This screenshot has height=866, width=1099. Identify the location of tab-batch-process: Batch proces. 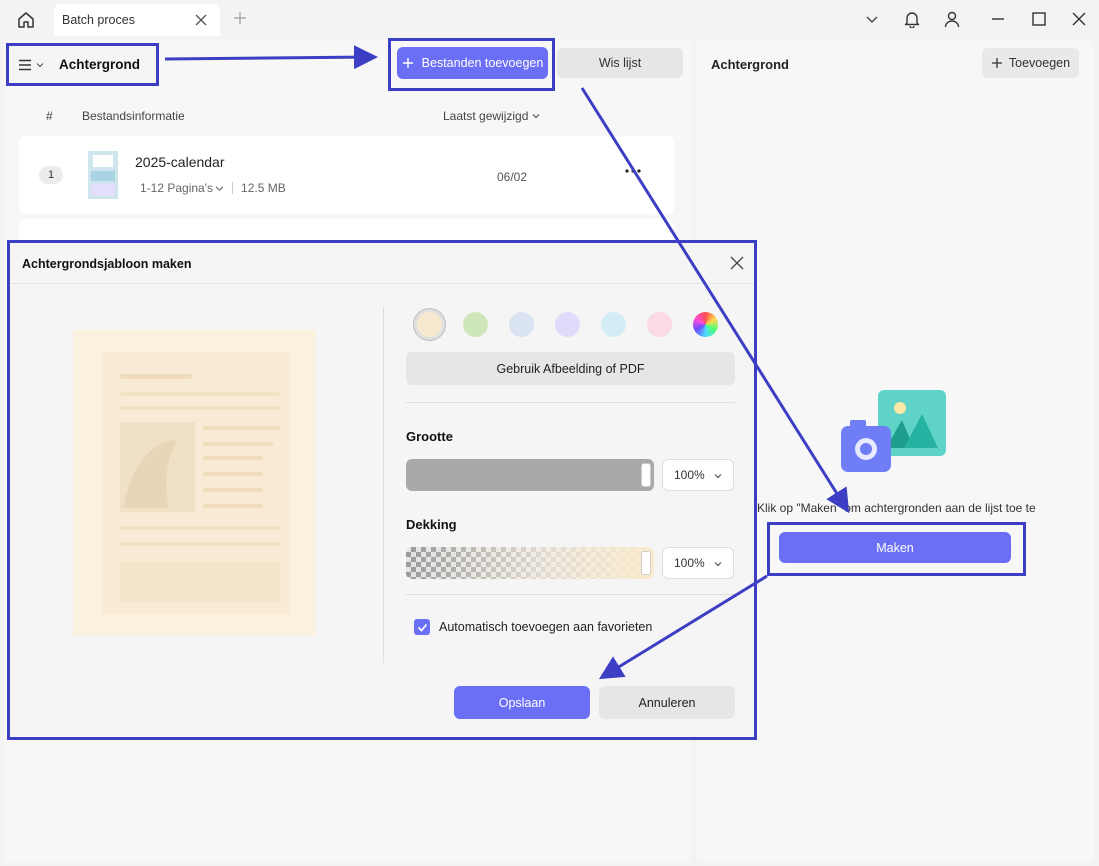
(137, 20).